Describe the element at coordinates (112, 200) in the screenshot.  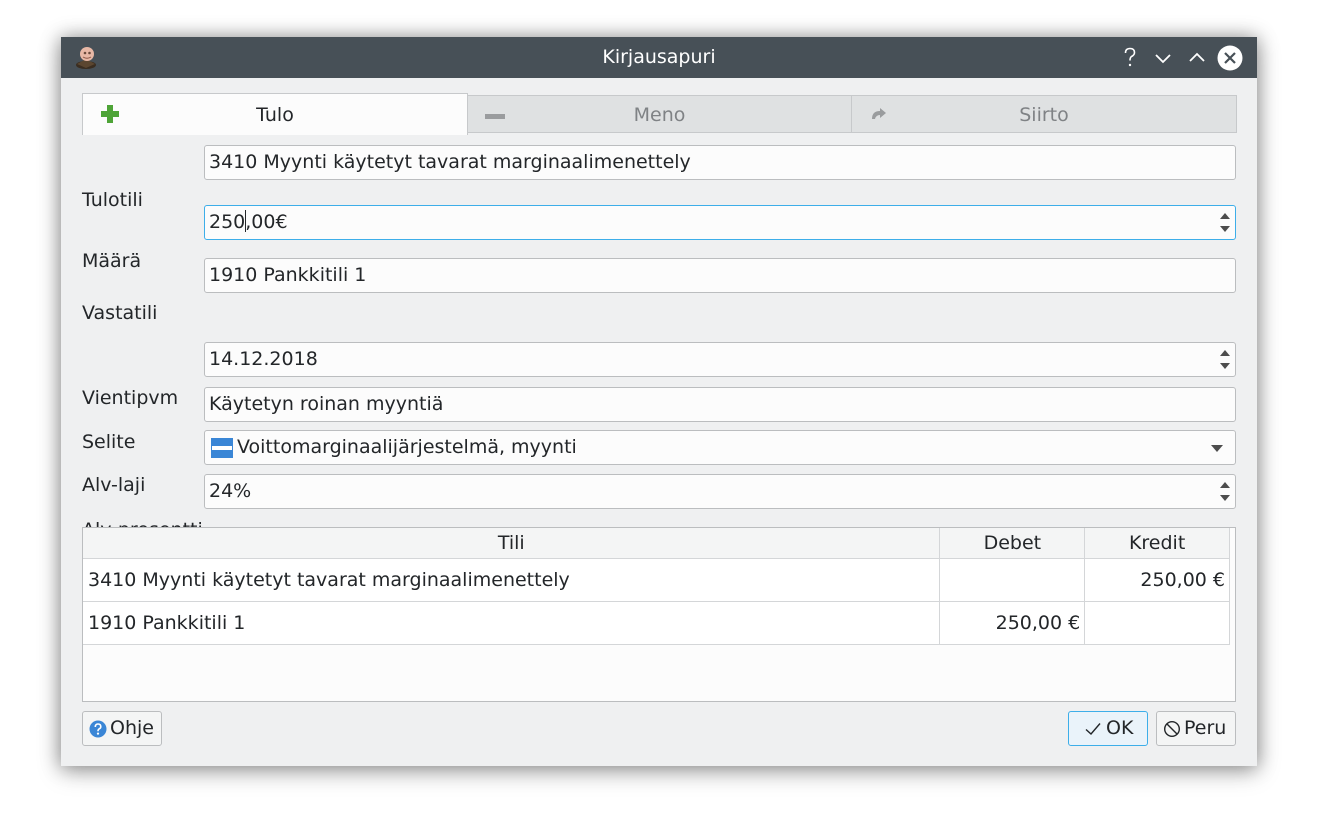
I see `tulotili-label: Tulotili` at that location.